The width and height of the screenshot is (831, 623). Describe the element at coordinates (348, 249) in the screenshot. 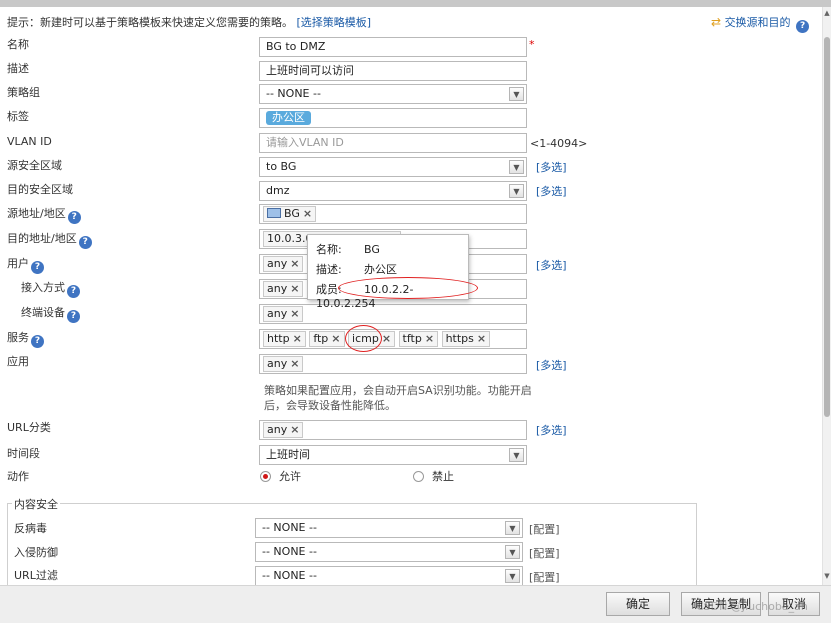

I see `tooltip-name-row: 名称: BG` at that location.